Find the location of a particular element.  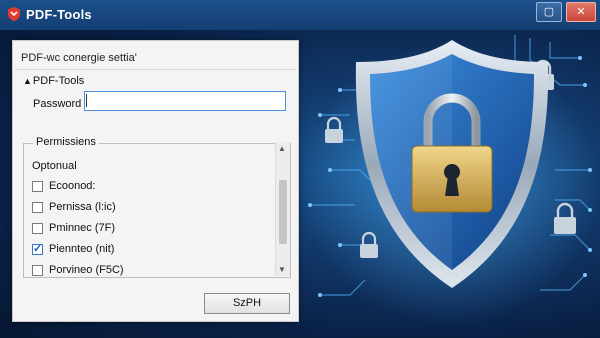

pdf-shield-icon is located at coordinates (14, 14).